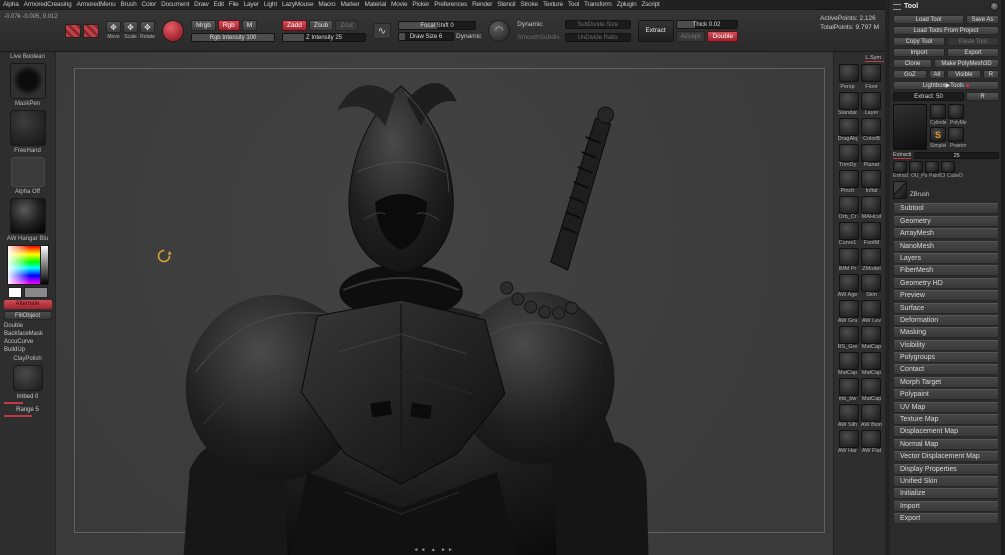  What do you see at coordinates (946, 221) in the screenshot?
I see `subpalette-header: Geometry` at bounding box center [946, 221].